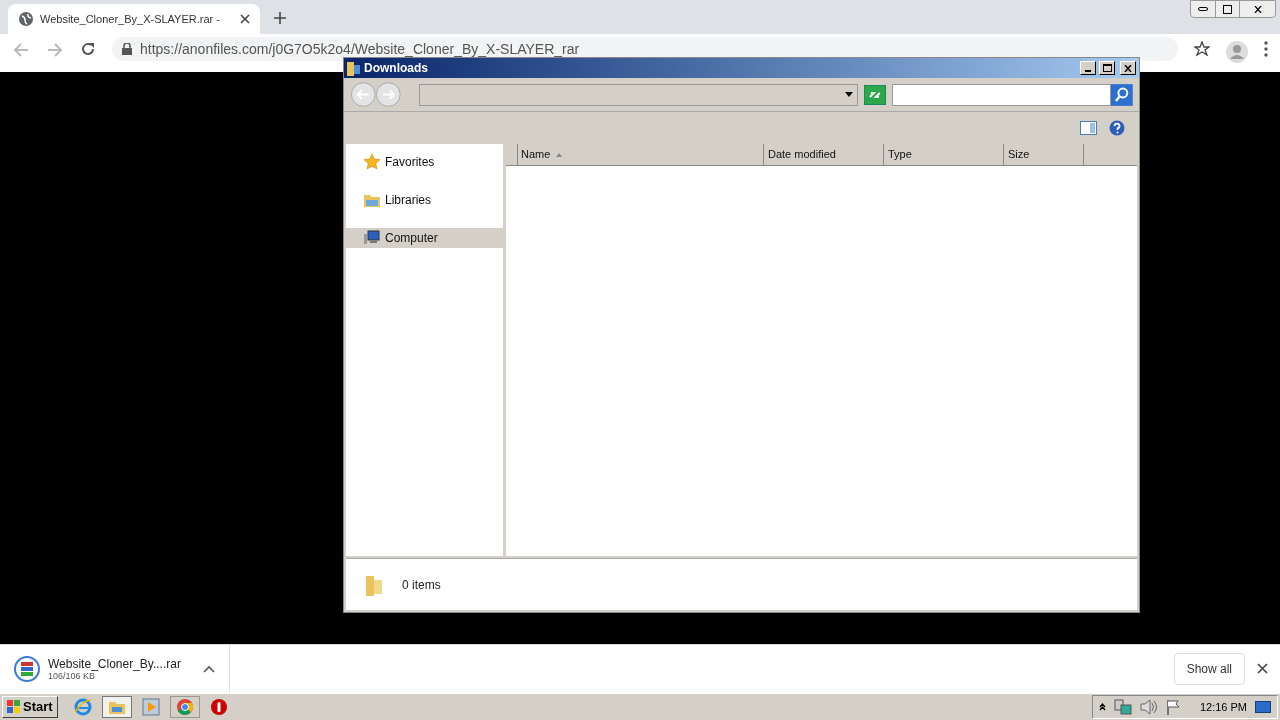 This screenshot has height=720, width=1280. What do you see at coordinates (849, 94) in the screenshot?
I see `dropdown-arrow-icon` at bounding box center [849, 94].